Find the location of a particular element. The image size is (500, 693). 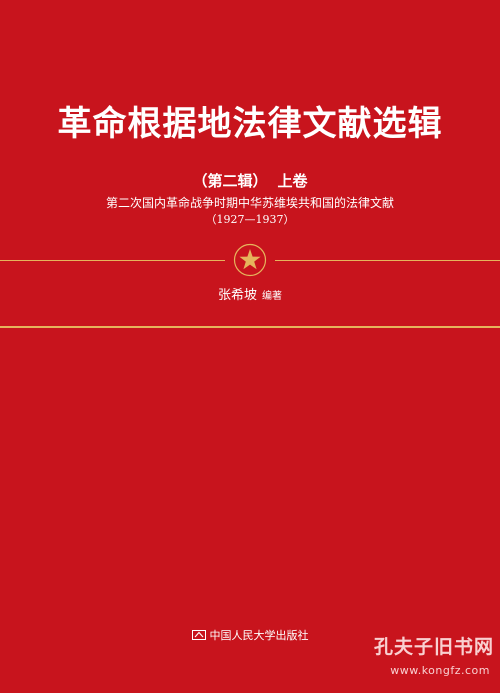

volume-part: 上卷 is located at coordinates (292, 181).